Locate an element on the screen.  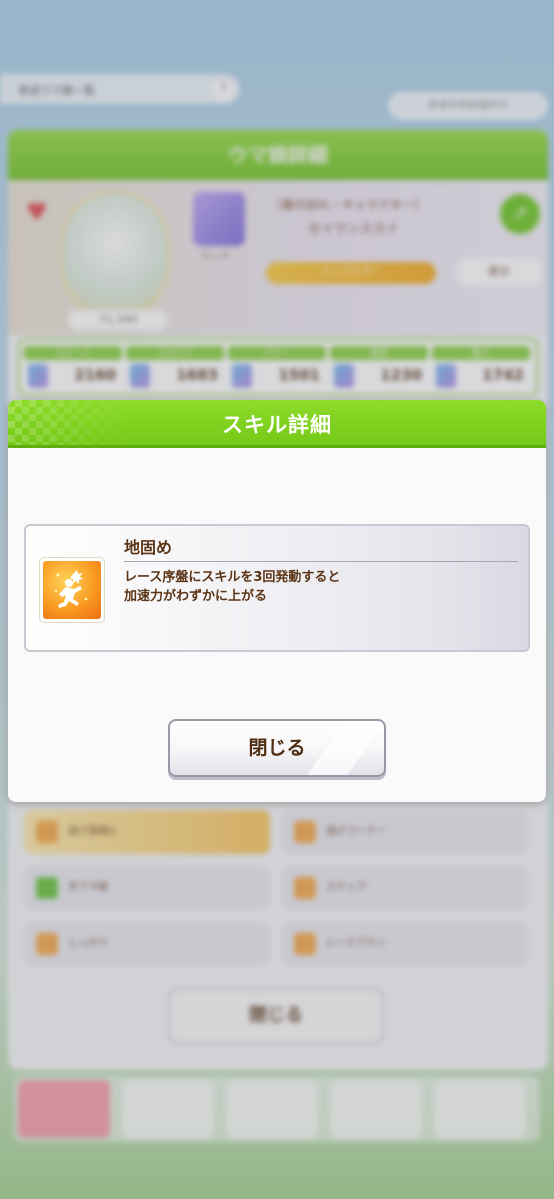
skill-name: 地固め is located at coordinates (148, 547).